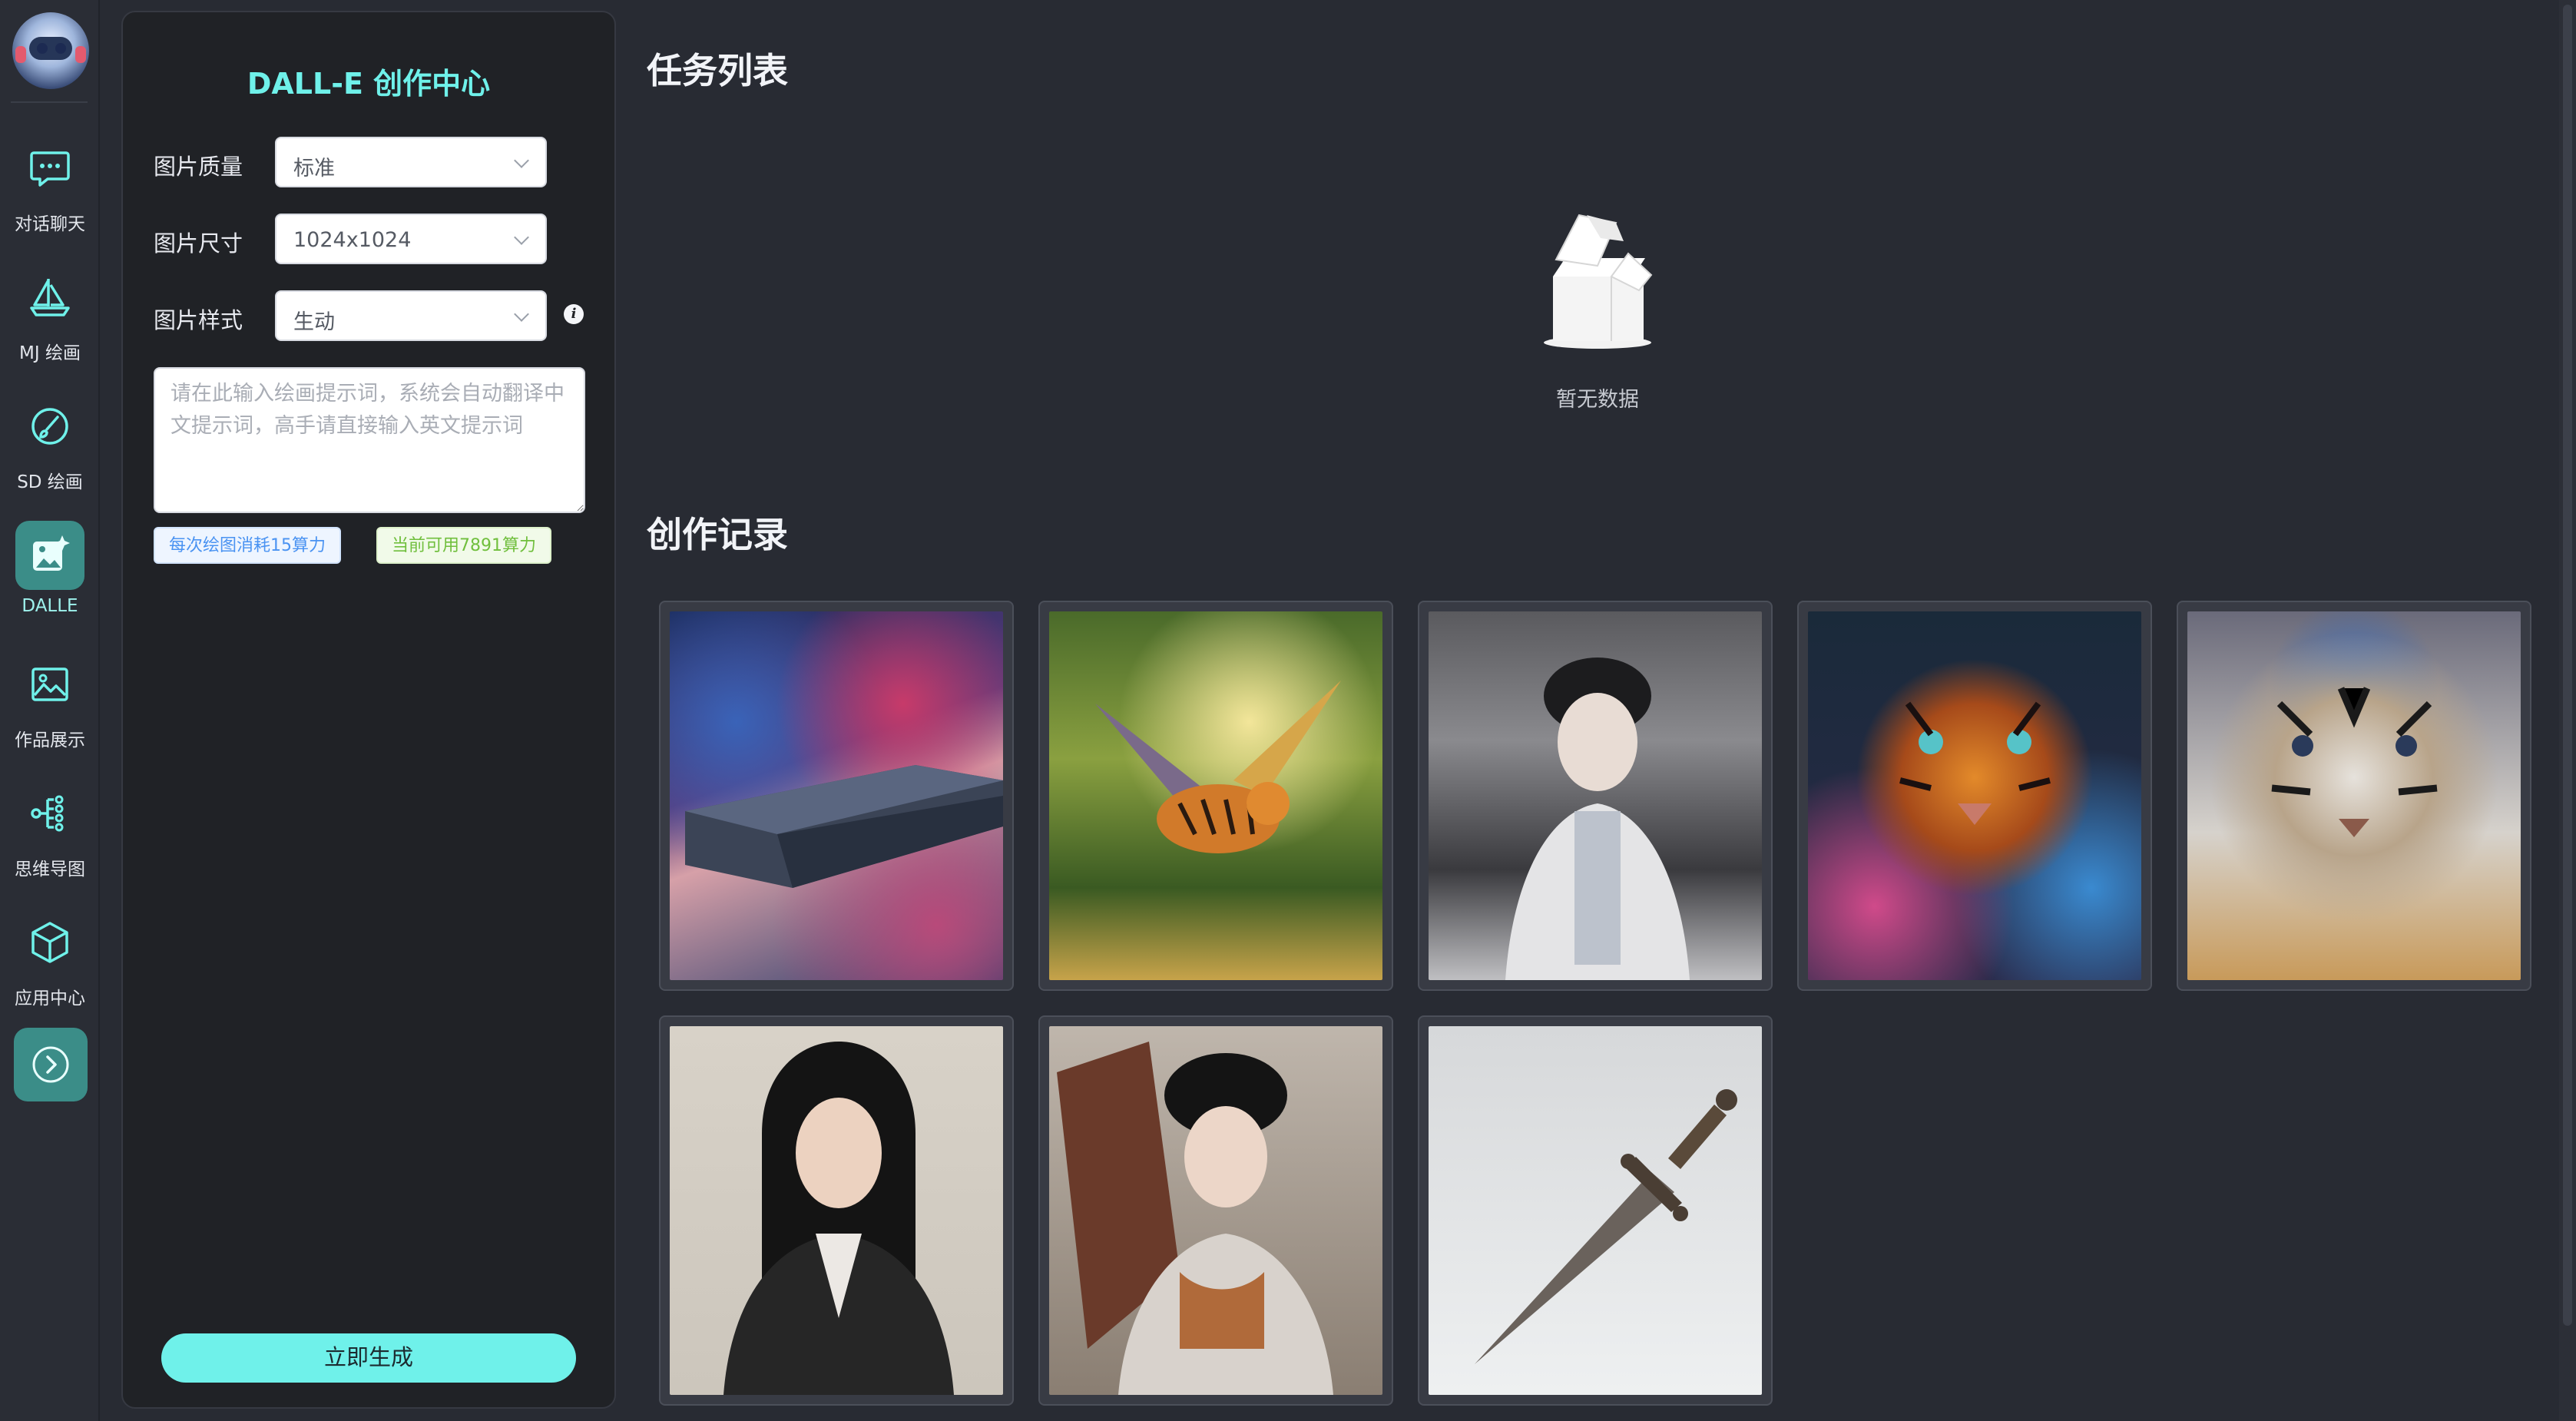  What do you see at coordinates (49, 684) in the screenshot?
I see `gallery-icon` at bounding box center [49, 684].